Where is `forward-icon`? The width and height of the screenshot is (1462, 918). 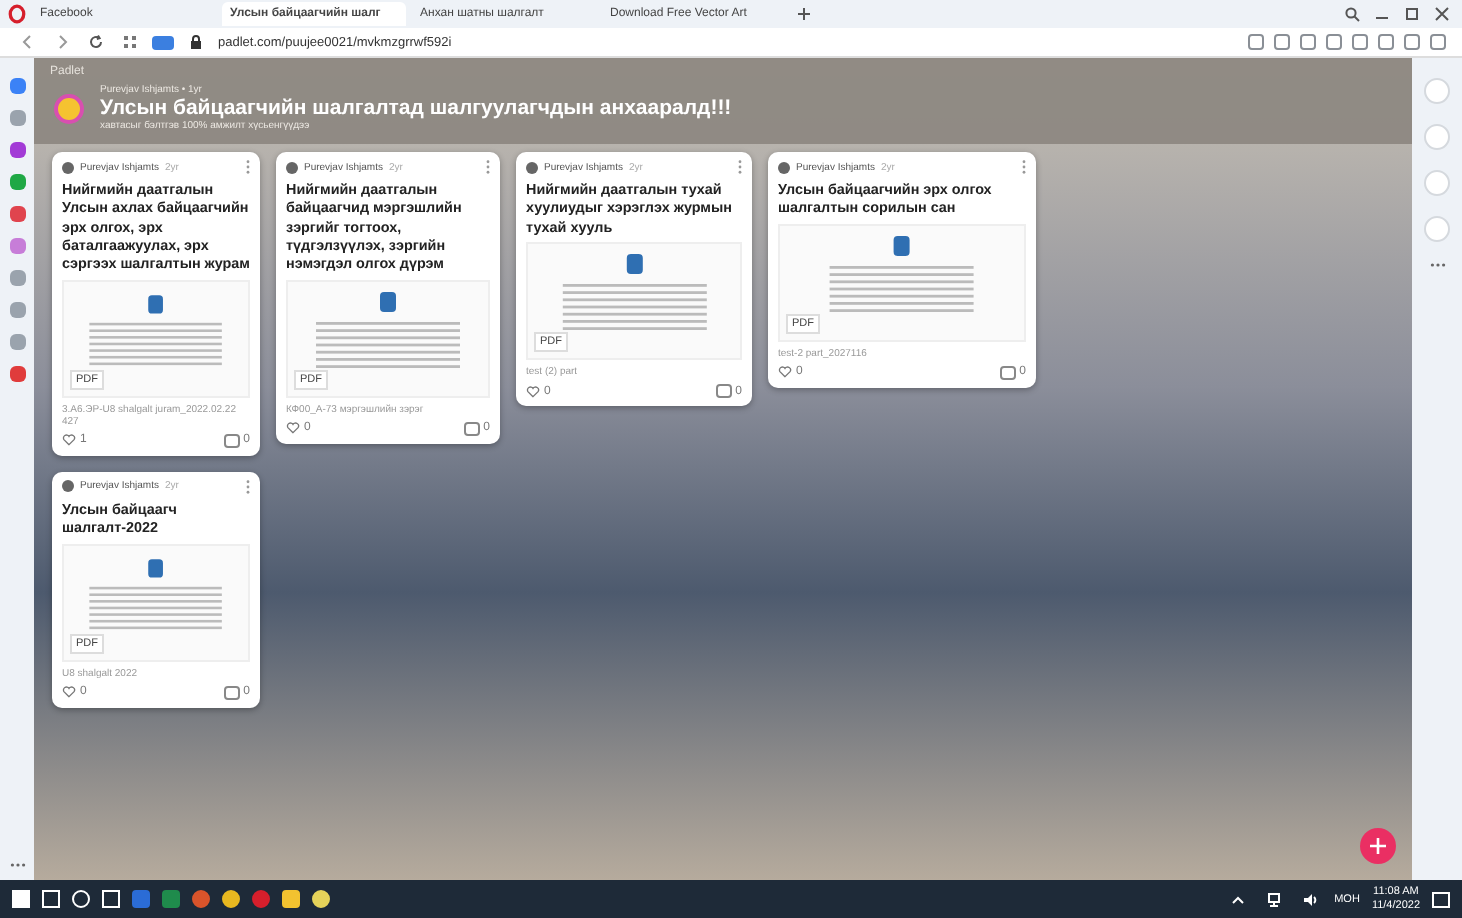
forward-icon is located at coordinates (62, 42).